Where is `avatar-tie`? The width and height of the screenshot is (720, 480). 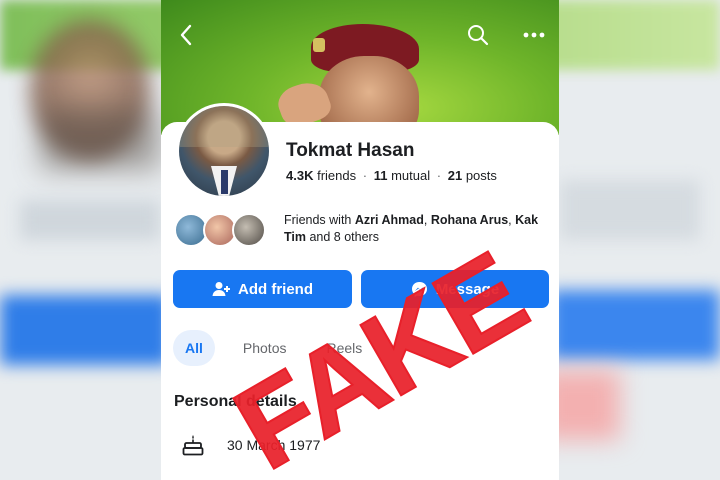 avatar-tie is located at coordinates (224, 182).